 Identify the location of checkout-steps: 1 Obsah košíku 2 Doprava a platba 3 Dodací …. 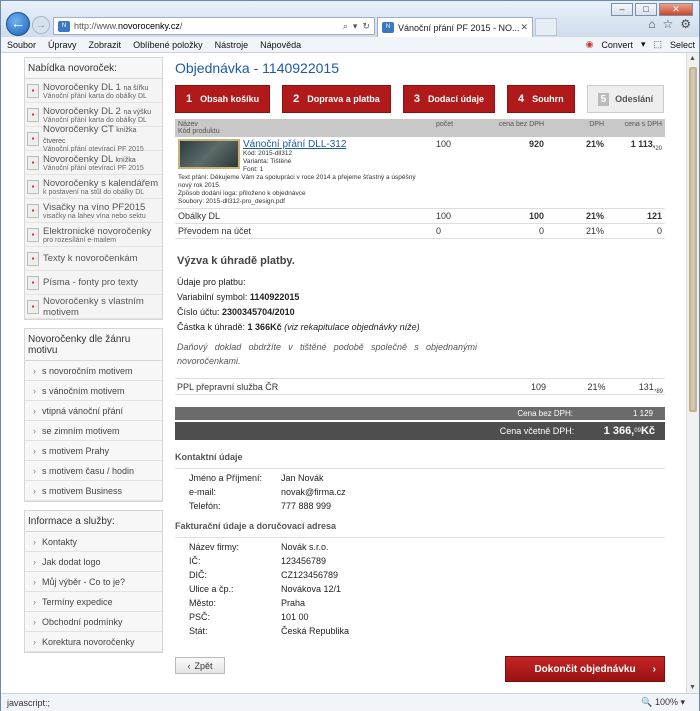
(420, 99).